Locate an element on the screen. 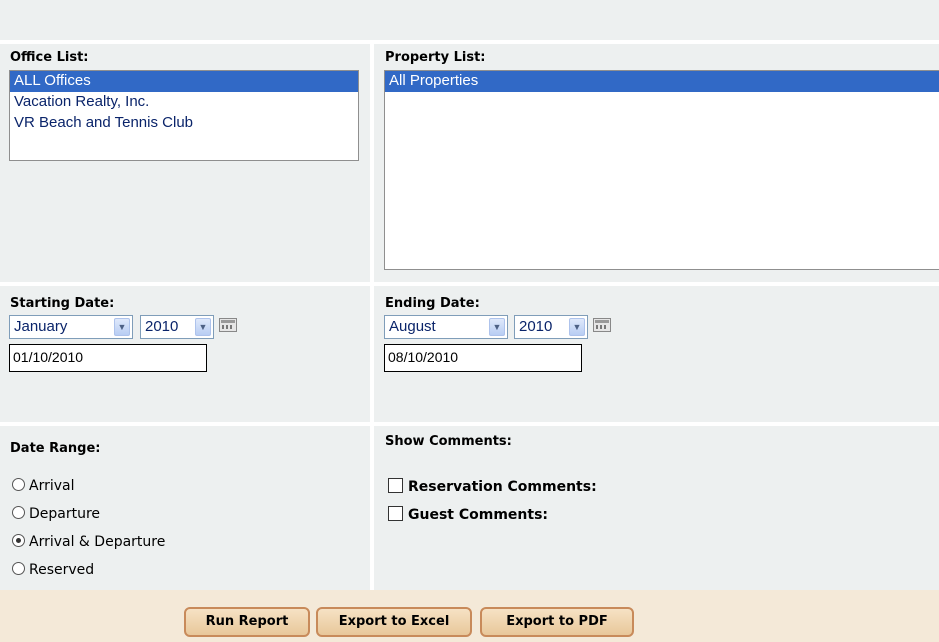  property-list-label: Property List: is located at coordinates (435, 57).